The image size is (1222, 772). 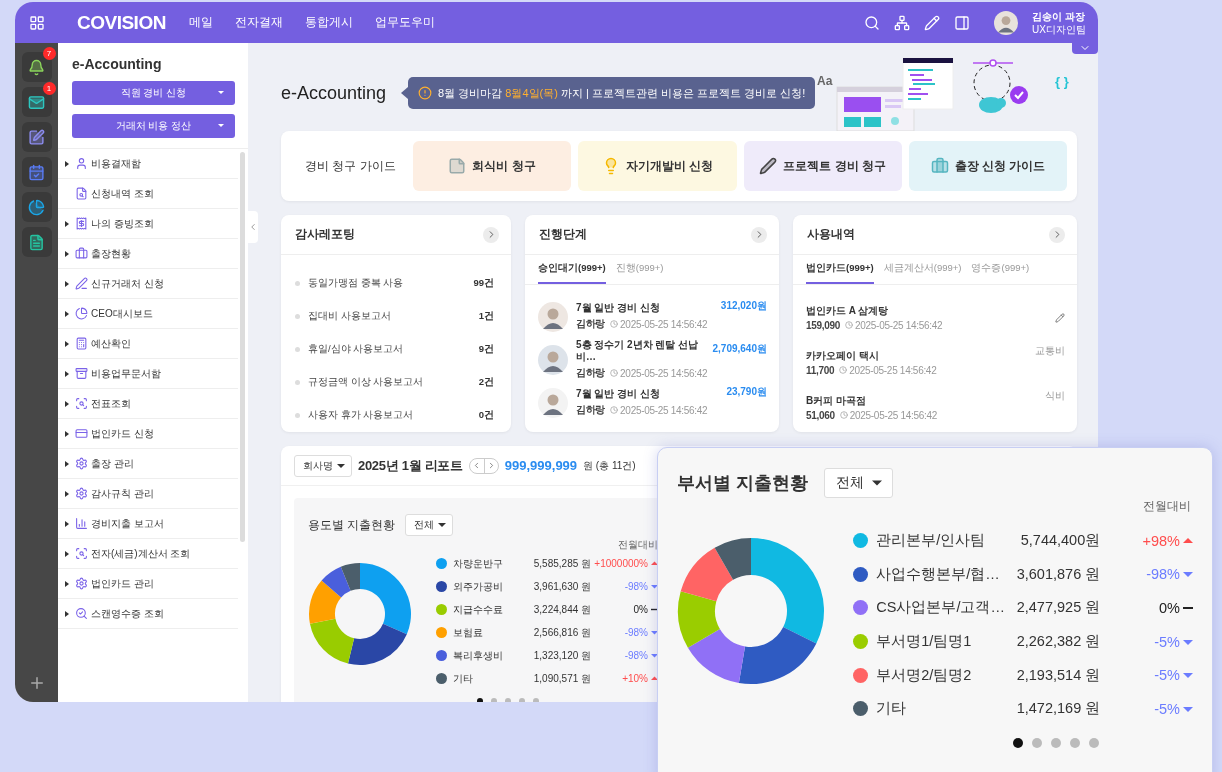 What do you see at coordinates (148, 494) in the screenshot?
I see `sidebar-item: 감사규칙 관리` at bounding box center [148, 494].